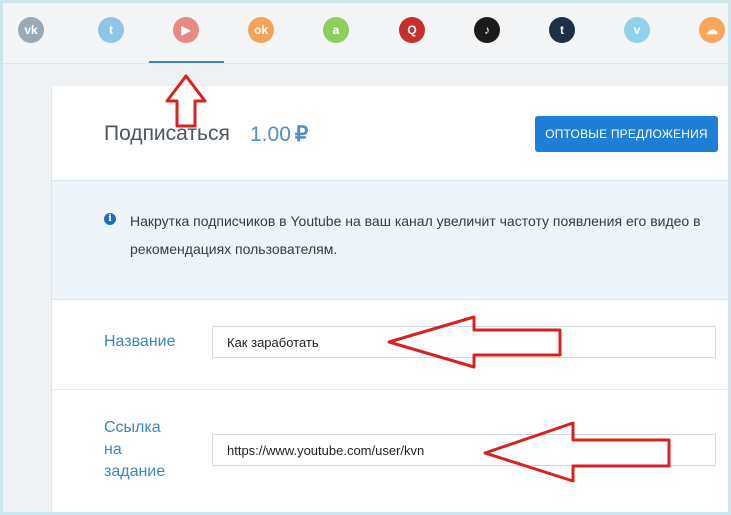 This screenshot has width=731, height=515. What do you see at coordinates (577, 452) in the screenshot?
I see `annotation-arrow-link` at bounding box center [577, 452].